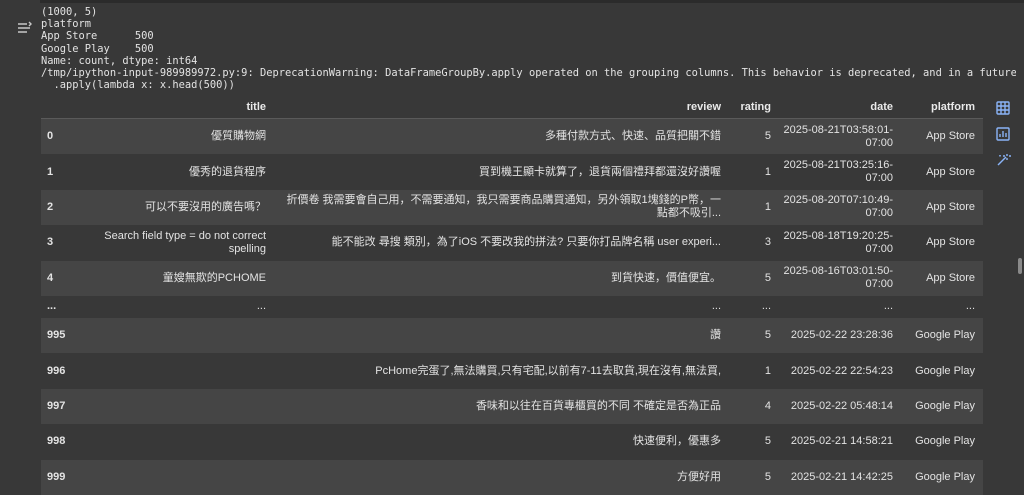 The width and height of the screenshot is (1024, 495). I want to click on table-header-row: title review rating date platform, so click(512, 107).